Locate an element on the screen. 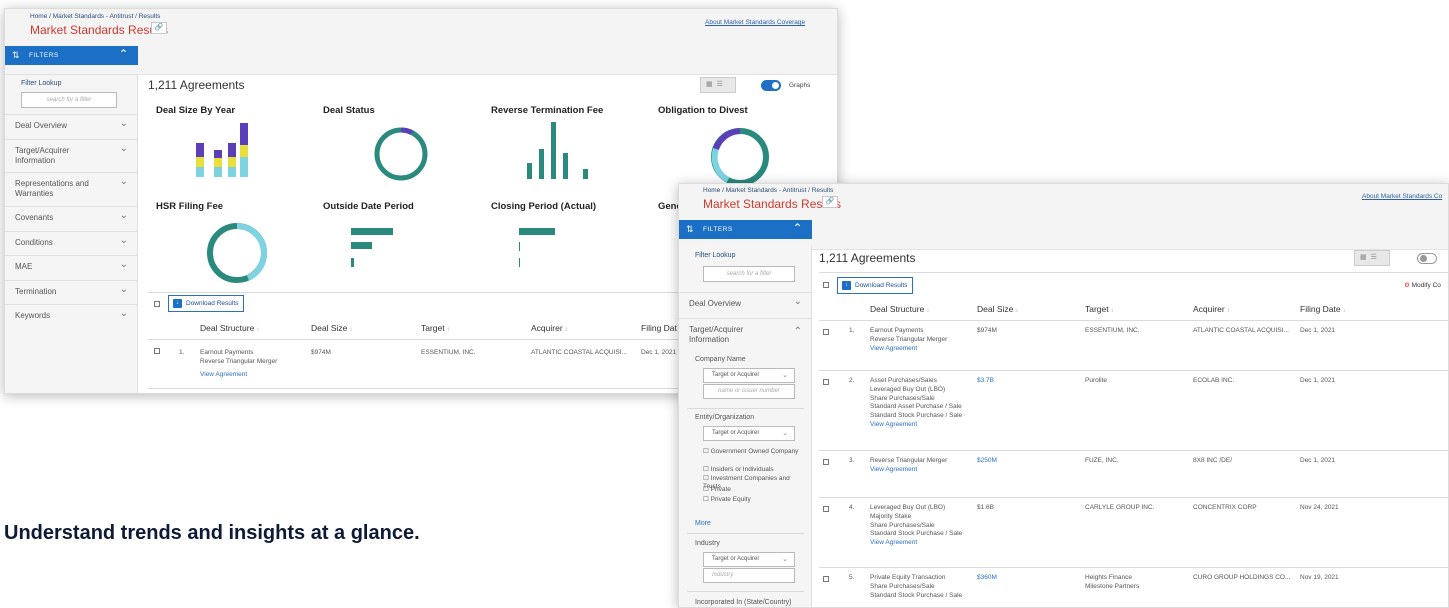  row-deal-size: $360M is located at coordinates (987, 577).